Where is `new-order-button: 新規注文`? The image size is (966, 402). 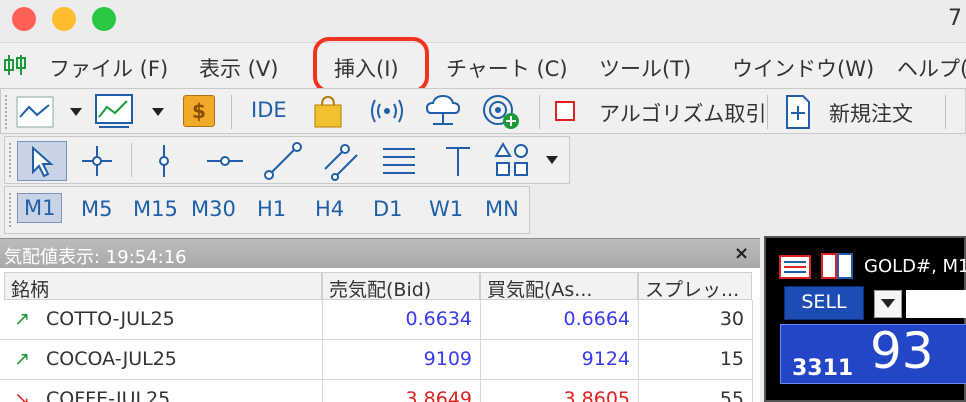 new-order-button: 新規注文 is located at coordinates (871, 113).